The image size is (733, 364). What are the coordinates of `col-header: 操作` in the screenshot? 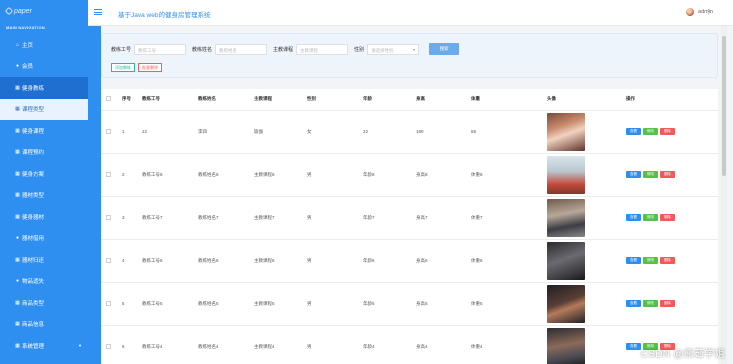 It's located at (671, 100).